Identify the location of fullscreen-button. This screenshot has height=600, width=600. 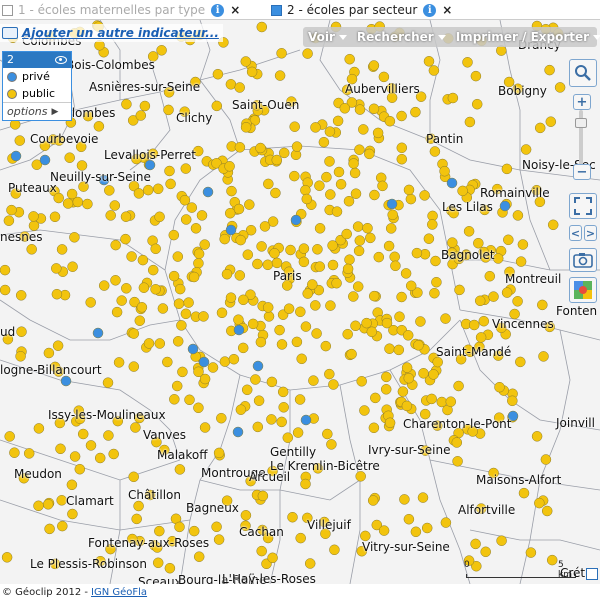
(583, 206).